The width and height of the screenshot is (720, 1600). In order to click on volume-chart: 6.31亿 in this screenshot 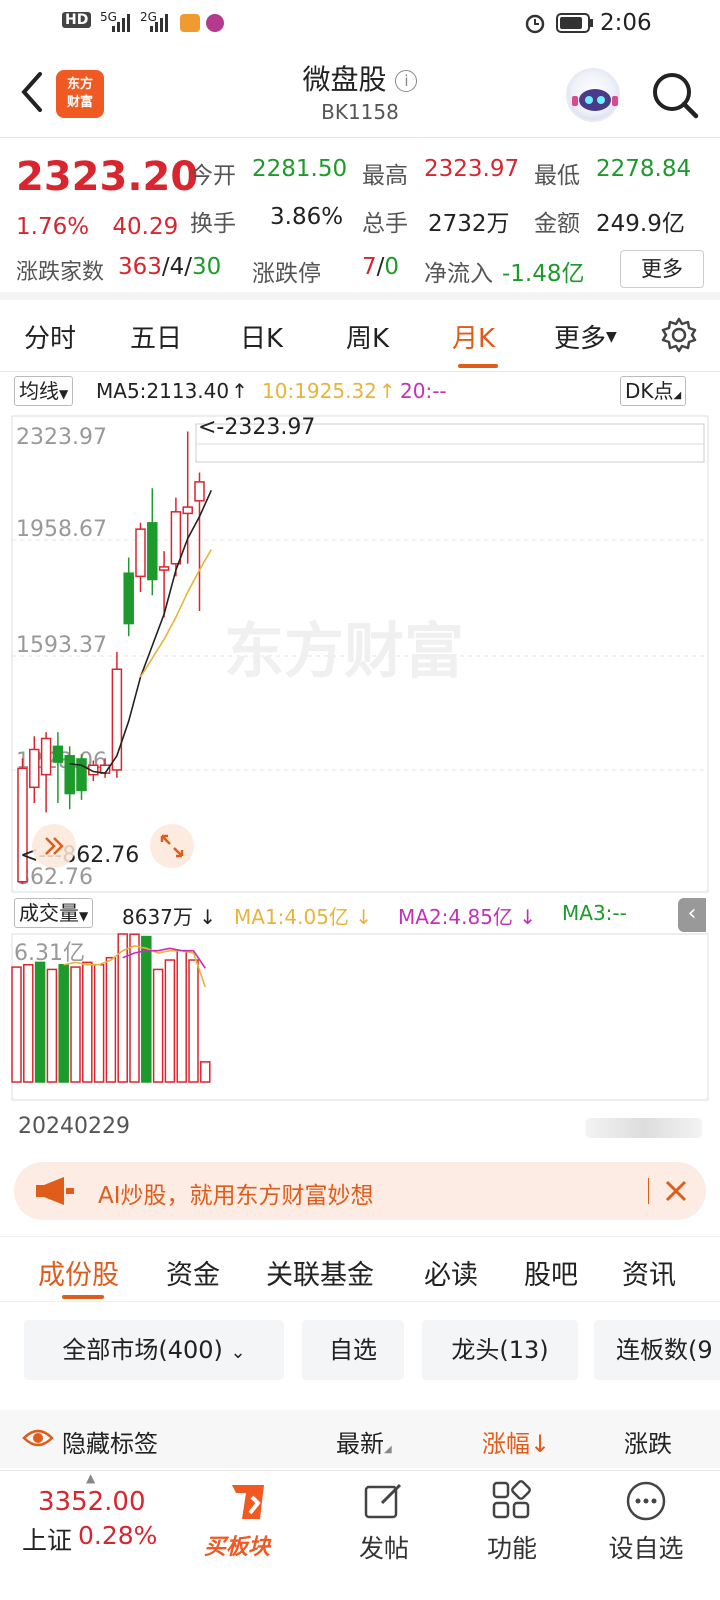, I will do `click(360, 1020)`.